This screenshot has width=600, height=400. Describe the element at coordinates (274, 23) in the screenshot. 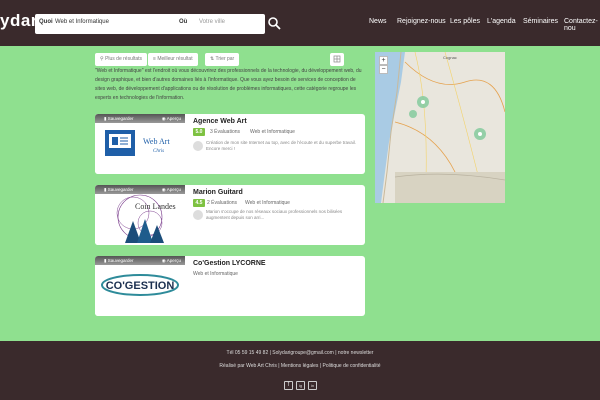

I see `search-icon` at that location.